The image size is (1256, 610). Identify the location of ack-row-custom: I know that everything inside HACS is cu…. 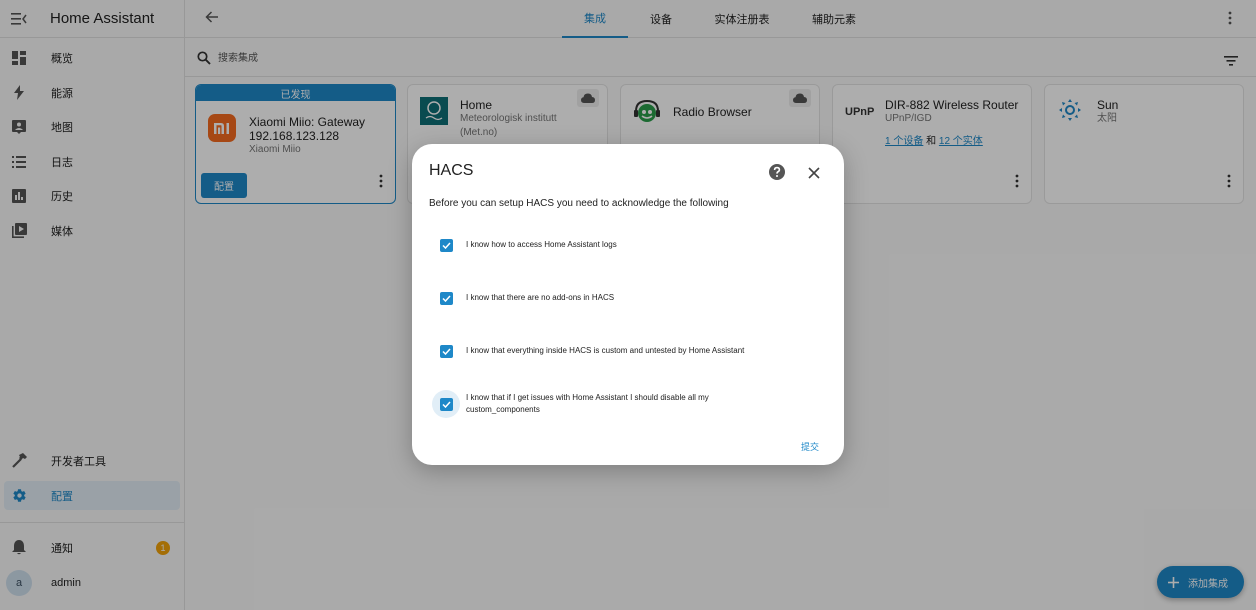
(627, 351).